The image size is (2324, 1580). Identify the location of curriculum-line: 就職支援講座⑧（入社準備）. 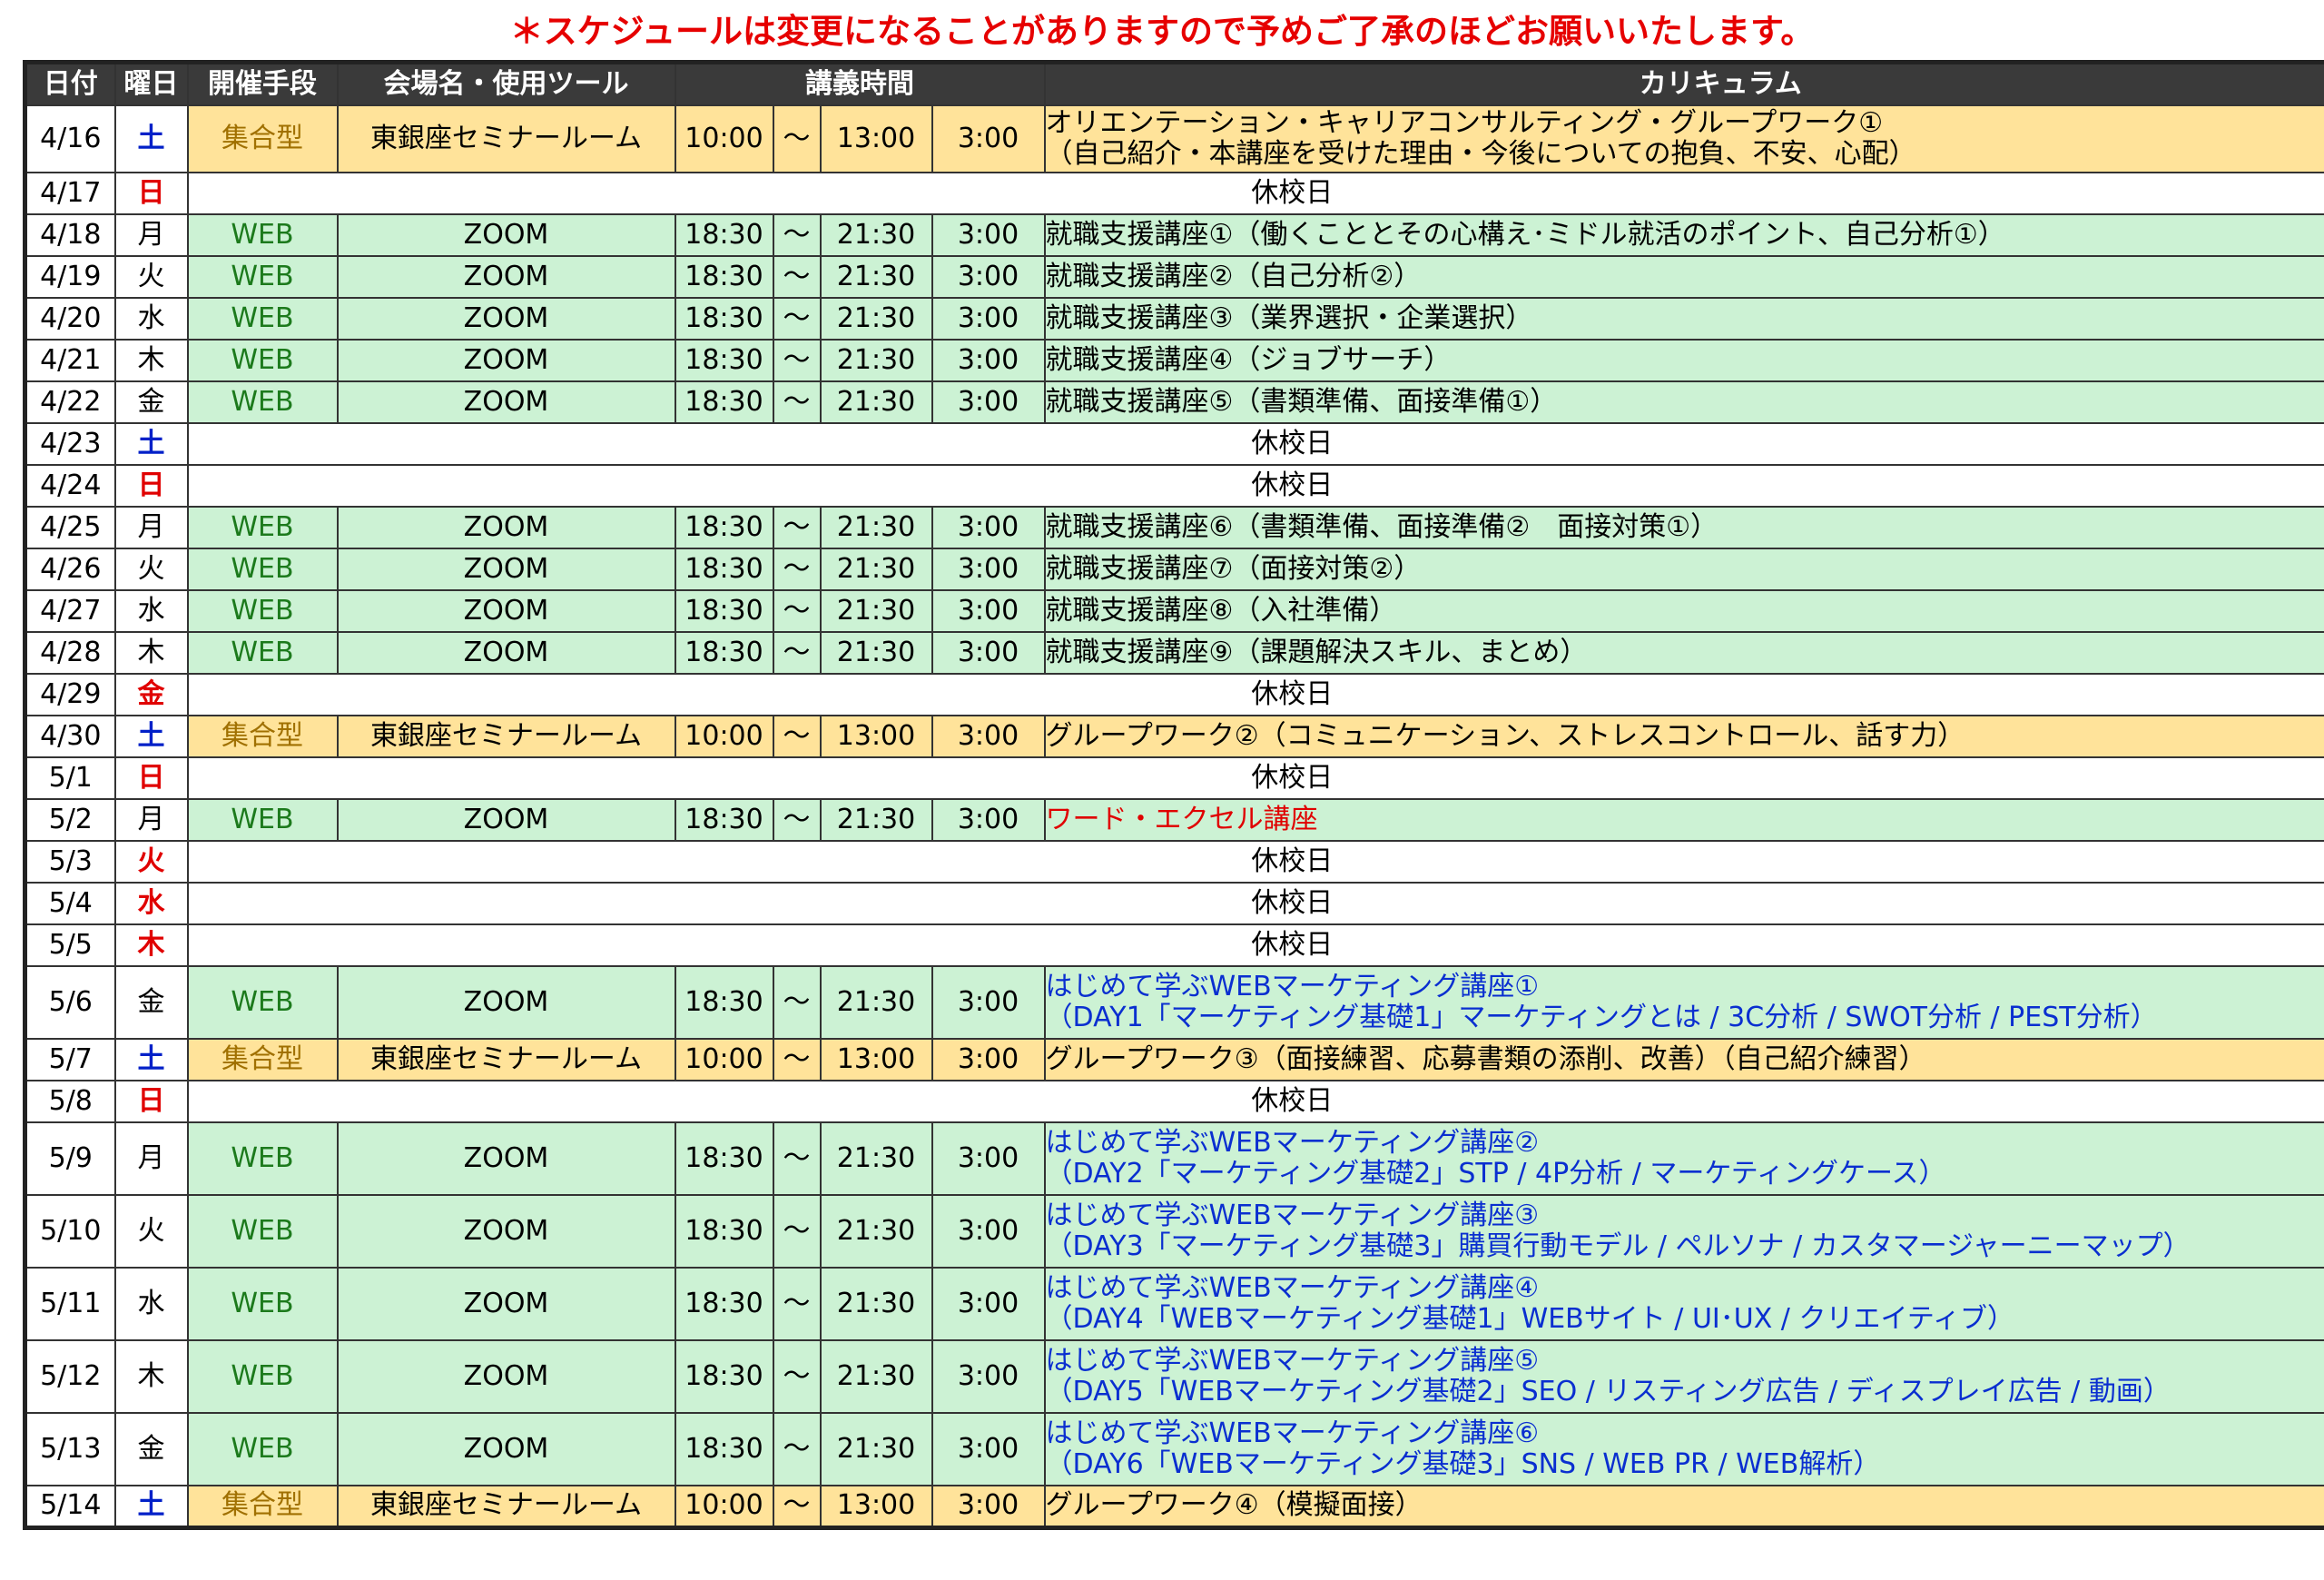
(1221, 611).